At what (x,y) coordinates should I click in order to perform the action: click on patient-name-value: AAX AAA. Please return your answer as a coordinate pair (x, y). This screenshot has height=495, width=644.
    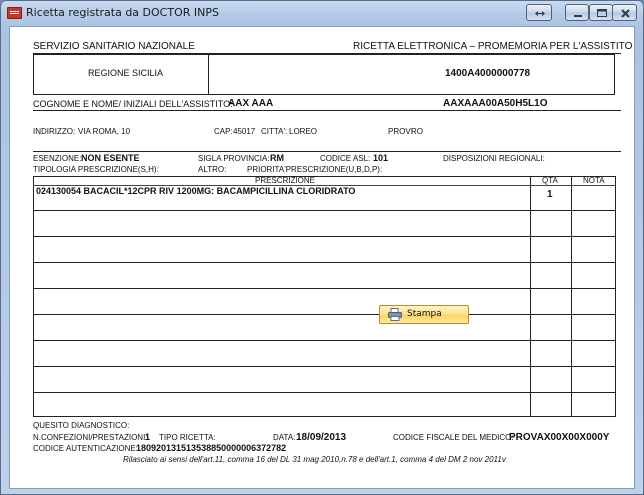
    Looking at the image, I should click on (251, 103).